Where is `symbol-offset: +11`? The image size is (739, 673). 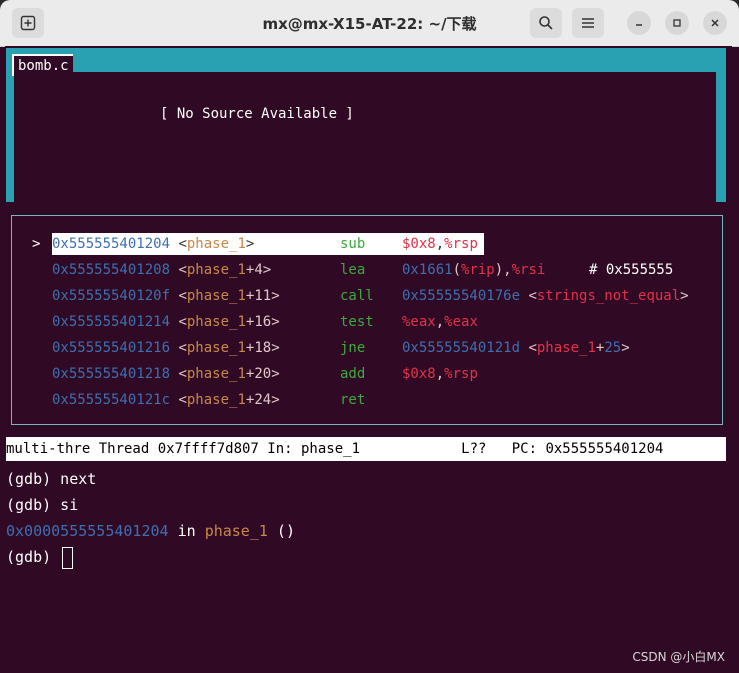
symbol-offset: +11 is located at coordinates (258, 296).